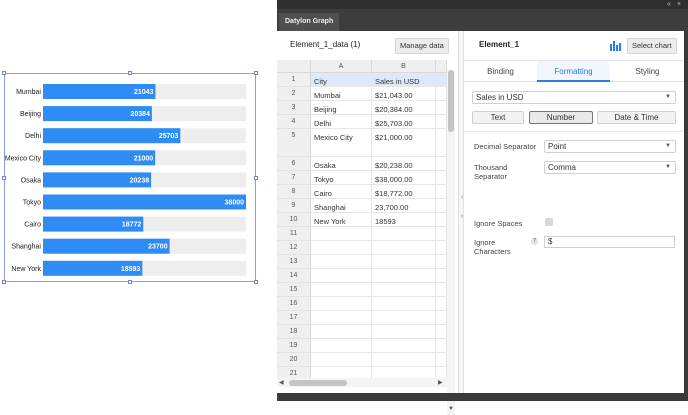  What do you see at coordinates (294, 94) in the screenshot?
I see `row-number: 2` at bounding box center [294, 94].